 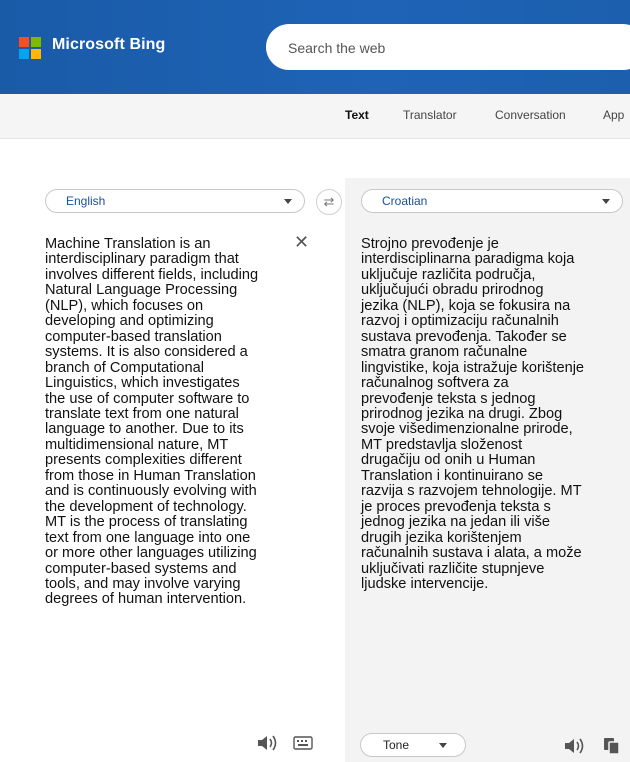 What do you see at coordinates (430, 115) in the screenshot?
I see `tab-translator: Translator` at bounding box center [430, 115].